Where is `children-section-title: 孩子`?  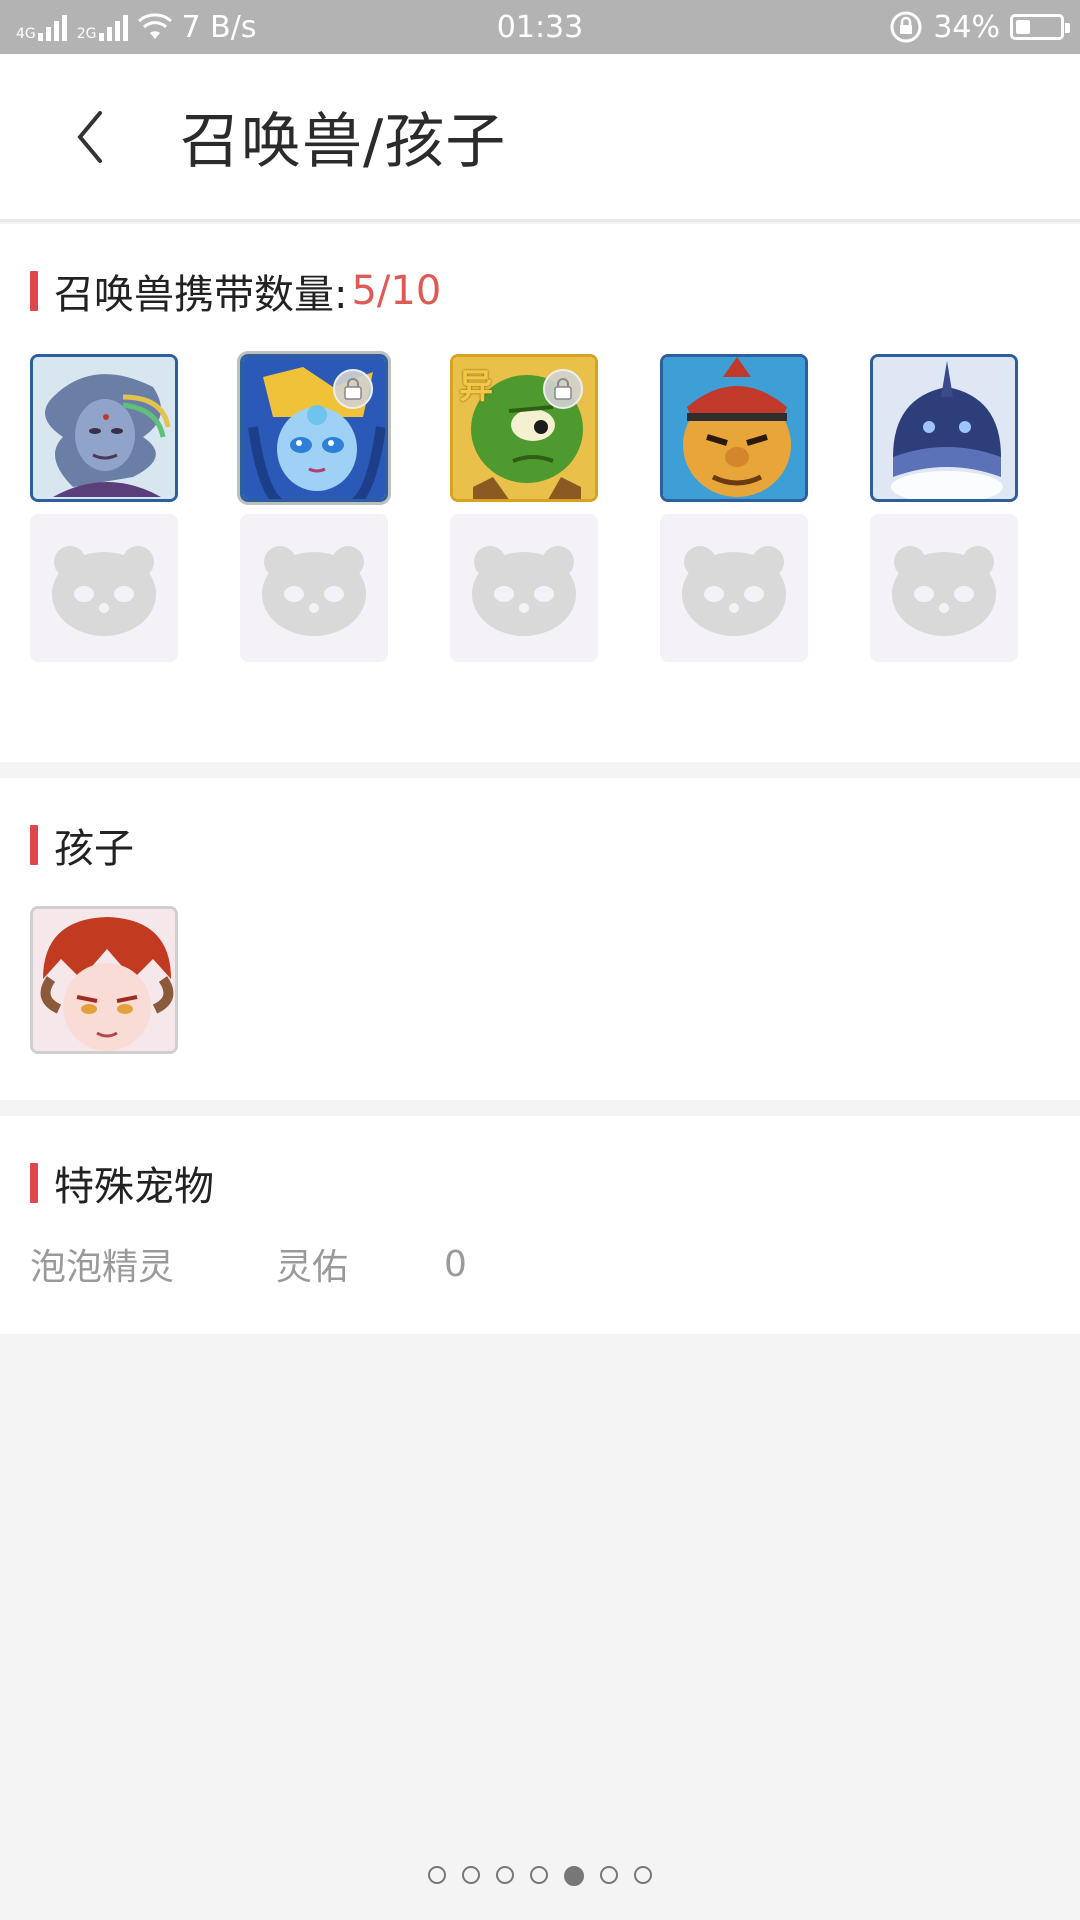
children-section-title: 孩子 is located at coordinates (82, 845).